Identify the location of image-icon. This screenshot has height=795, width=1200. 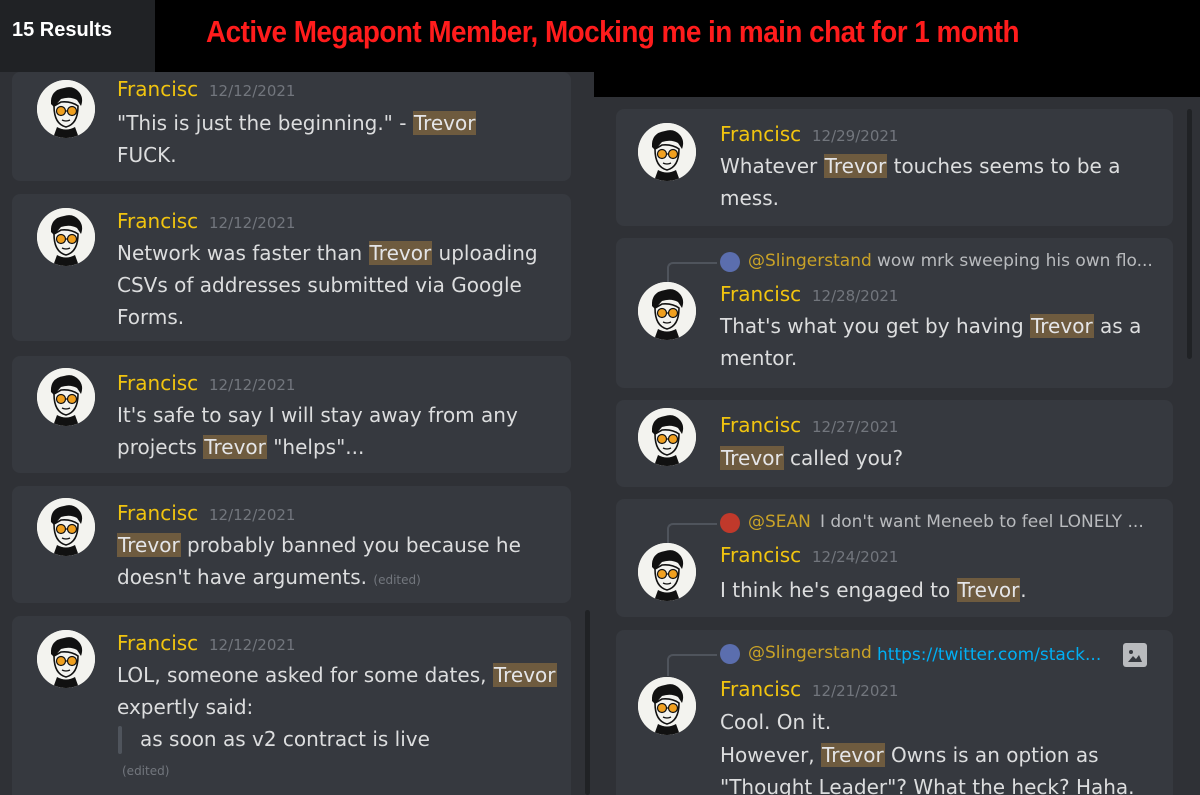
(1135, 655).